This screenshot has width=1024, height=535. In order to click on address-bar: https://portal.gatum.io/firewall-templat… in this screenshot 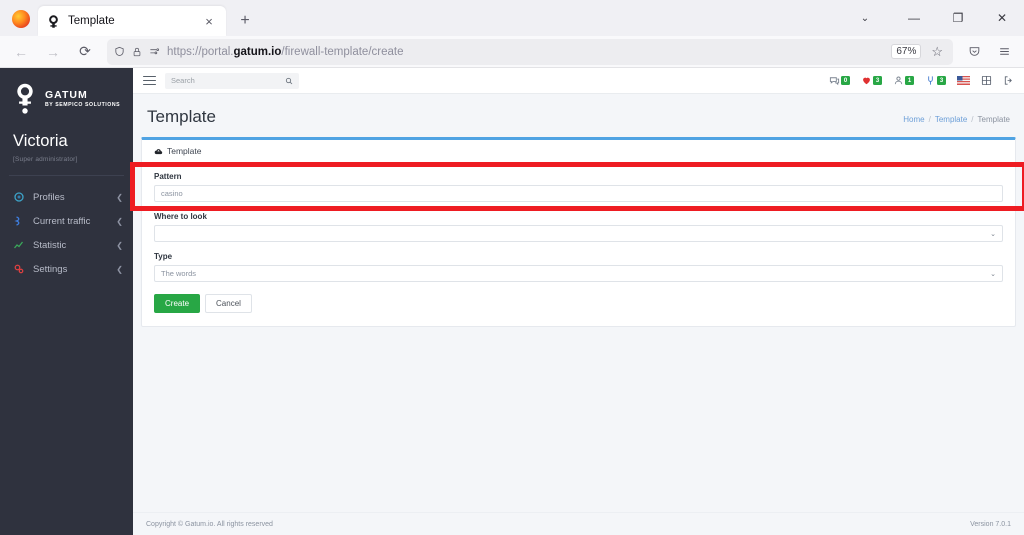, I will do `click(530, 51)`.